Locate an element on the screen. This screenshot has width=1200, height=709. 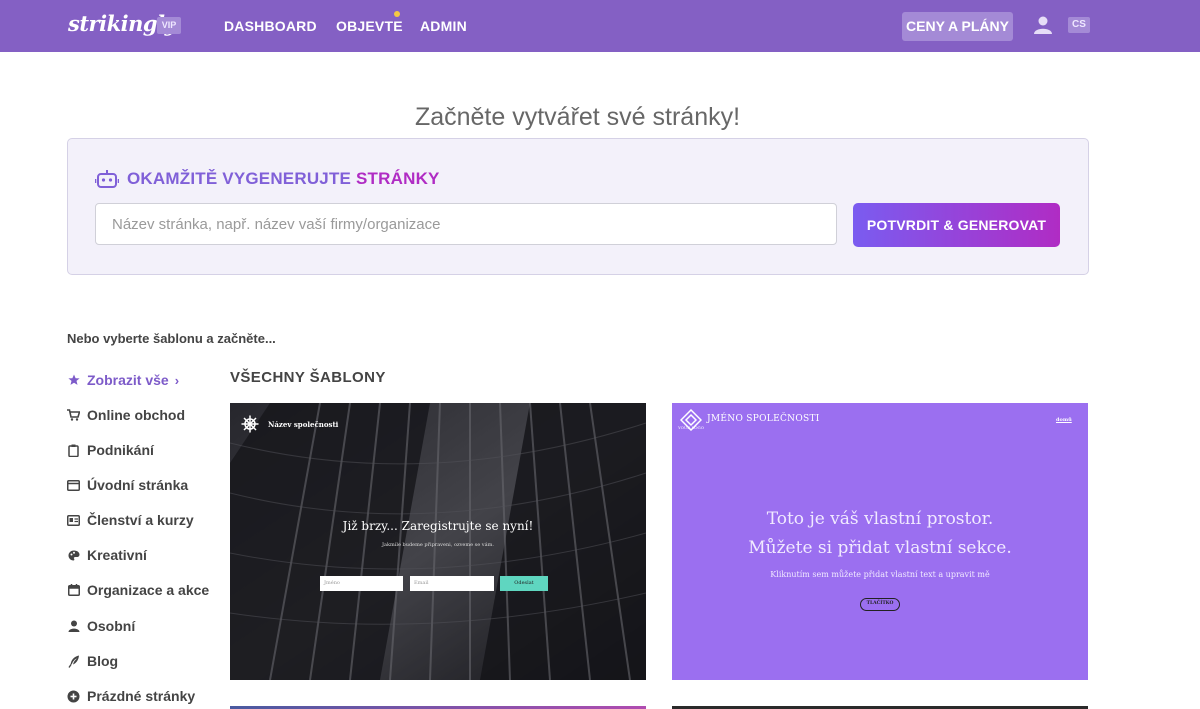
user-icon is located at coordinates (1043, 25).